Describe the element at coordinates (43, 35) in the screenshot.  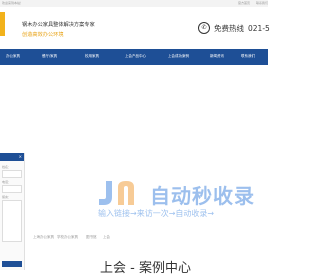
I see `brand-tagline: 创造高效办公环境` at that location.